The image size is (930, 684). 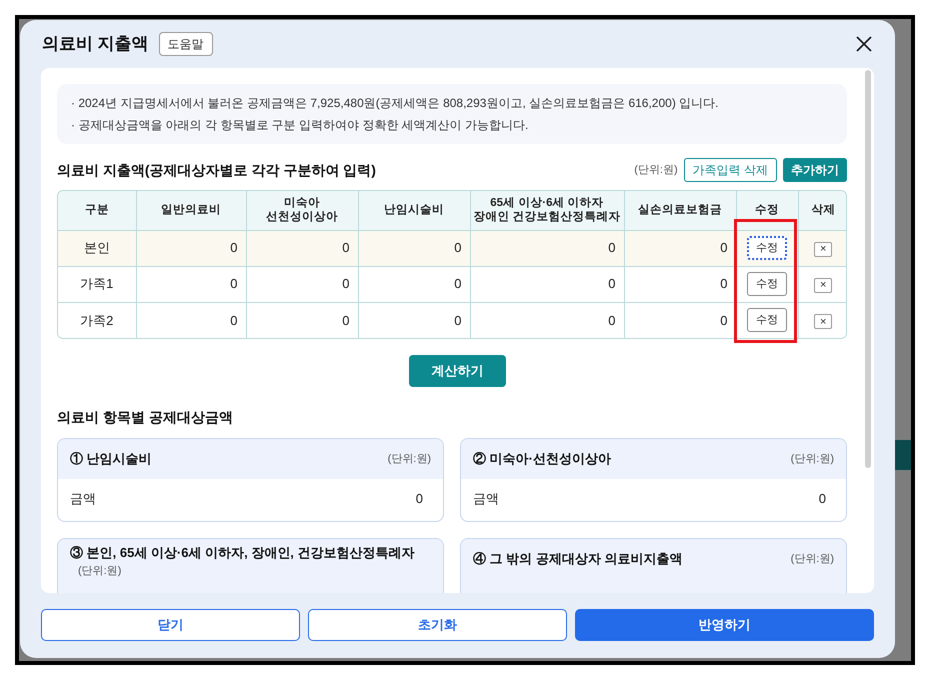 I want to click on section-title: 의료비 지출액(공제대상자별로 각각 구분하여 입력), so click(x=216, y=170).